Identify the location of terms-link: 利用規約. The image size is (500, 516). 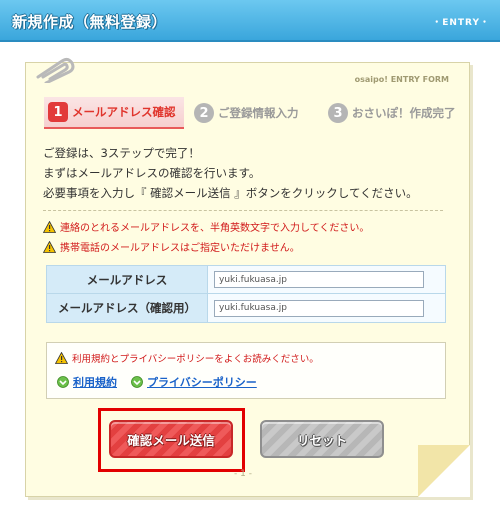
(87, 382).